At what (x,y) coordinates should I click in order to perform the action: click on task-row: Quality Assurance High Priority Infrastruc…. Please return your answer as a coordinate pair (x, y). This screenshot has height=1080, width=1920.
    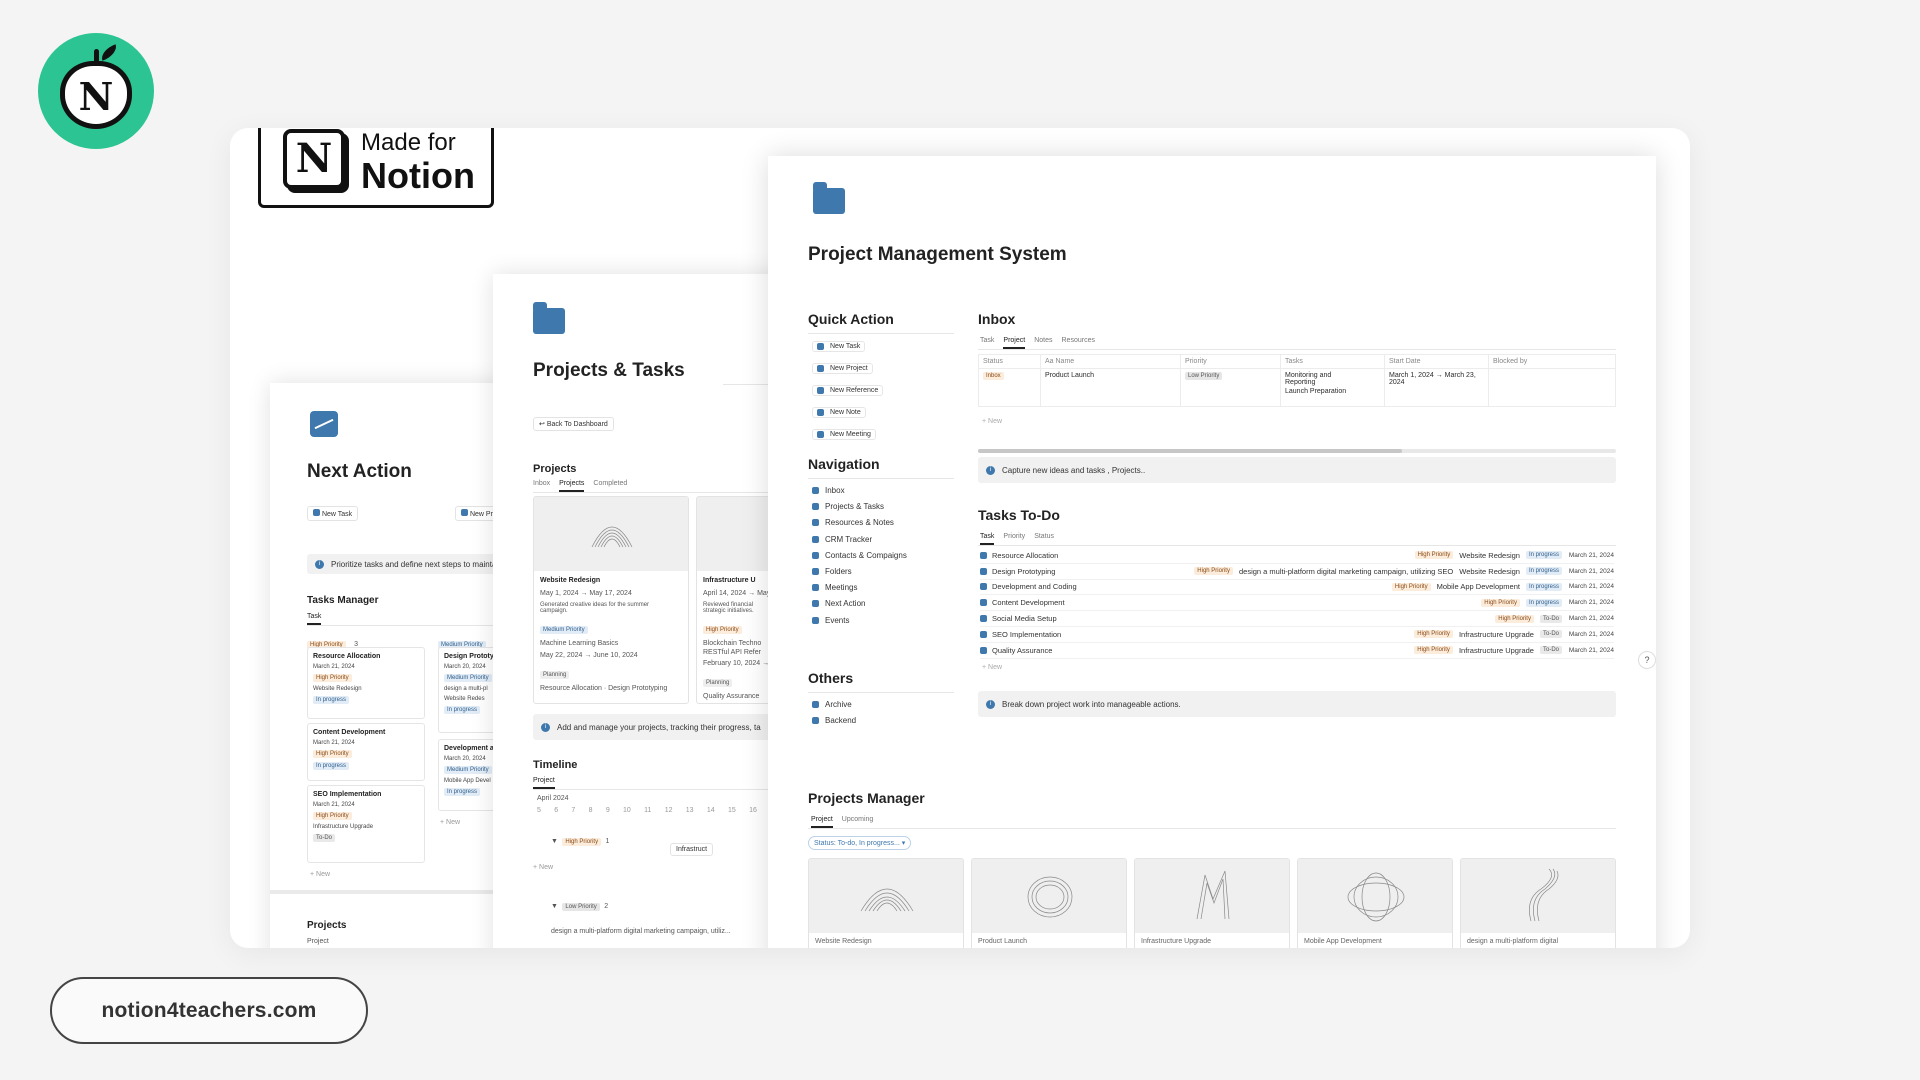
    Looking at the image, I should click on (1297, 651).